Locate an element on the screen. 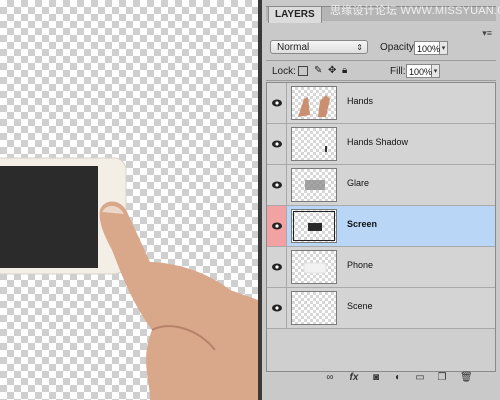  group-folder-icon: ▭ is located at coordinates (420, 378).